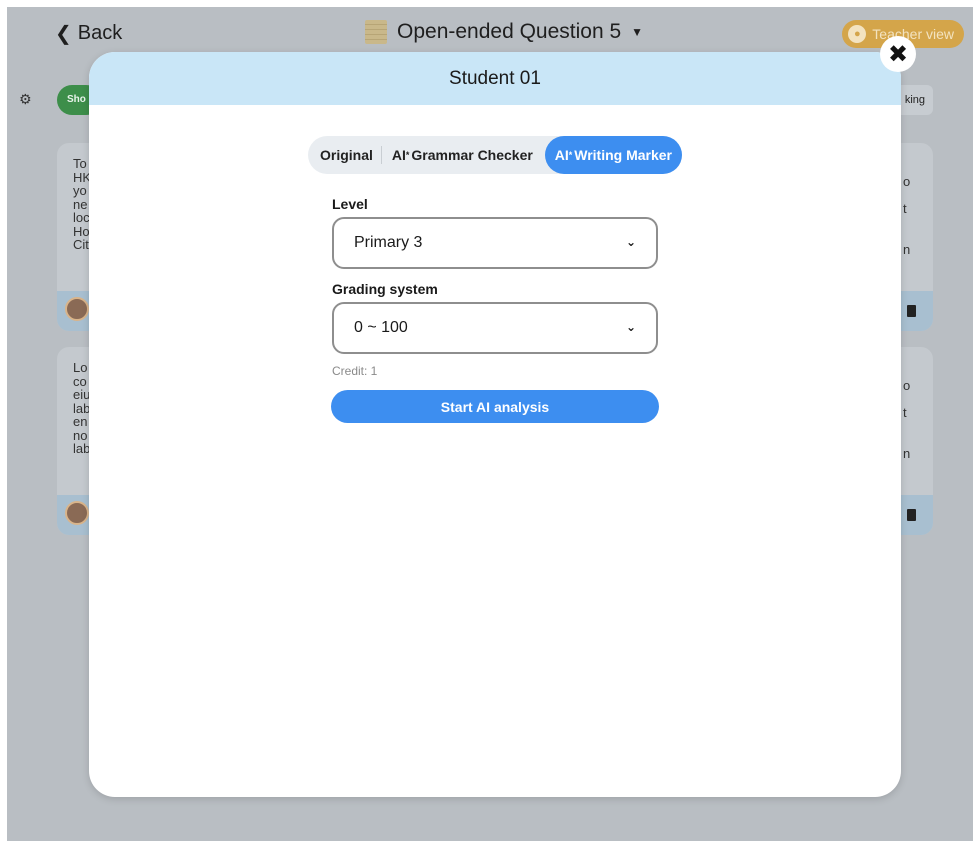 The image size is (973, 841). I want to click on back-label: Back, so click(100, 33).